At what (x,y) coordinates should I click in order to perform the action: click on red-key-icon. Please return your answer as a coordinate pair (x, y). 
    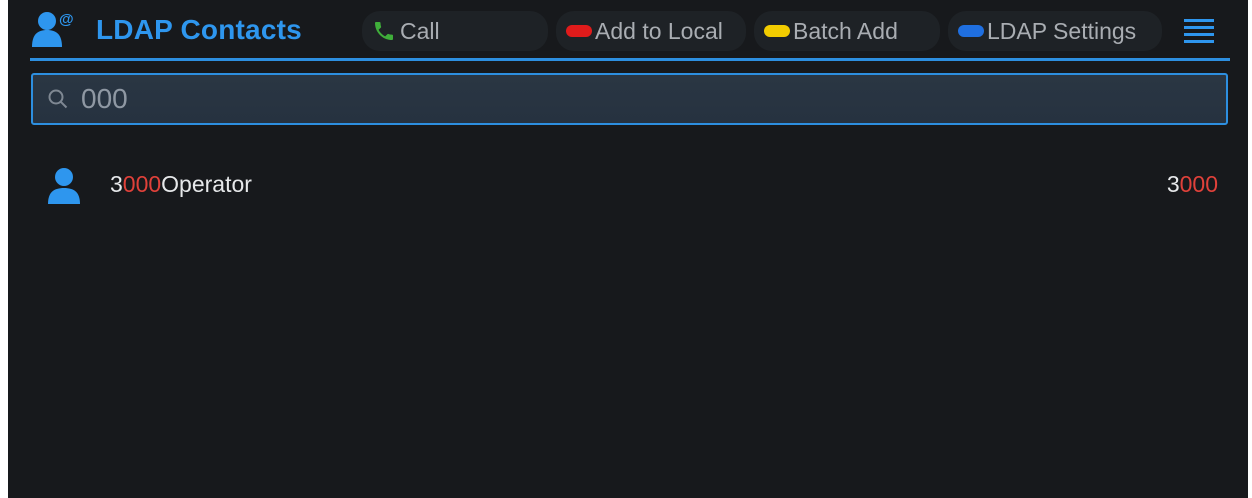
    Looking at the image, I should click on (579, 31).